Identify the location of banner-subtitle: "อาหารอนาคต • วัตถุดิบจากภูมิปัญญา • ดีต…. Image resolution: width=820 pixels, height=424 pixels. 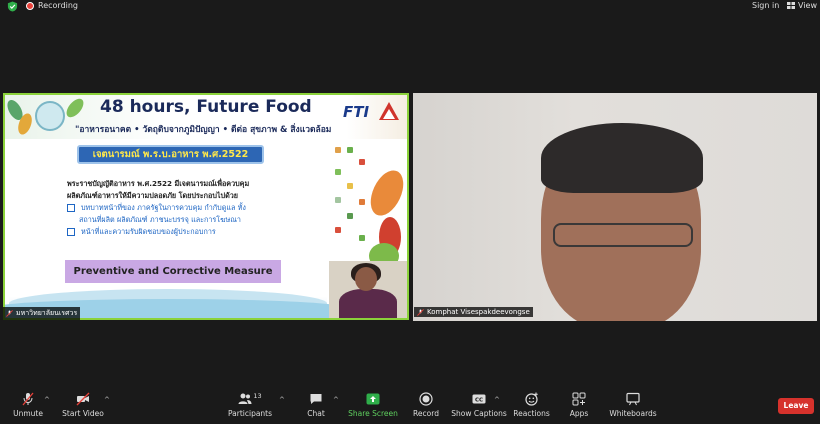
(203, 130).